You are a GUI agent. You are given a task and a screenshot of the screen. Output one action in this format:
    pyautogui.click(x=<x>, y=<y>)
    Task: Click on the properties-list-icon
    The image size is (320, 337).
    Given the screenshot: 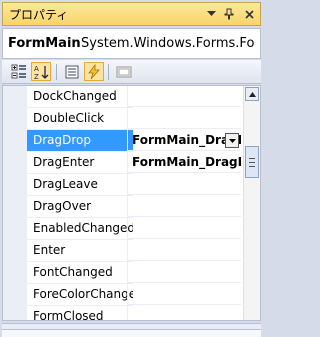 What is the action you would take?
    pyautogui.click(x=72, y=71)
    